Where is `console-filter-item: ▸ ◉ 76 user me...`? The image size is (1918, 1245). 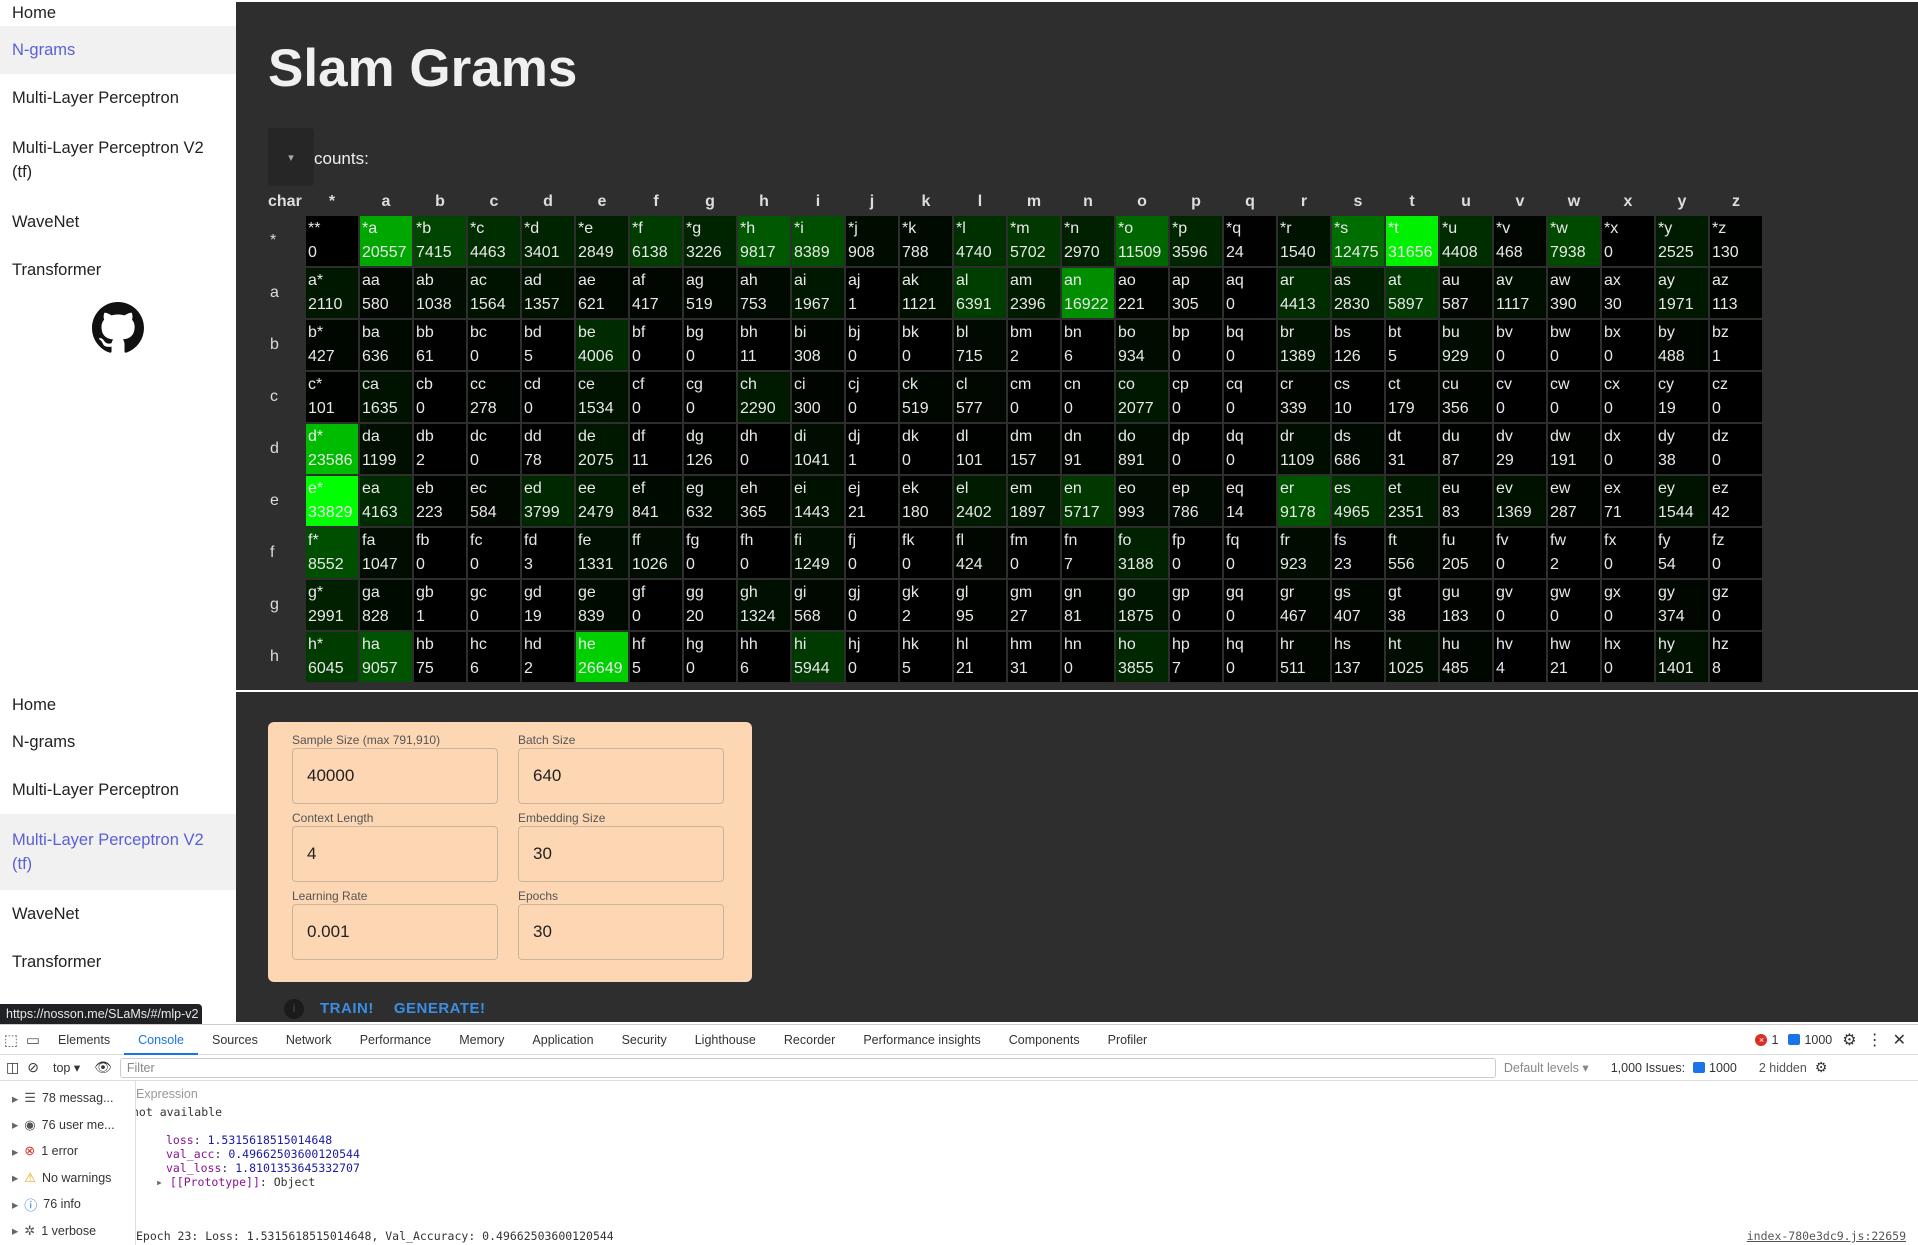
console-filter-item: ▸ ◉ 76 user me... is located at coordinates (67, 1125).